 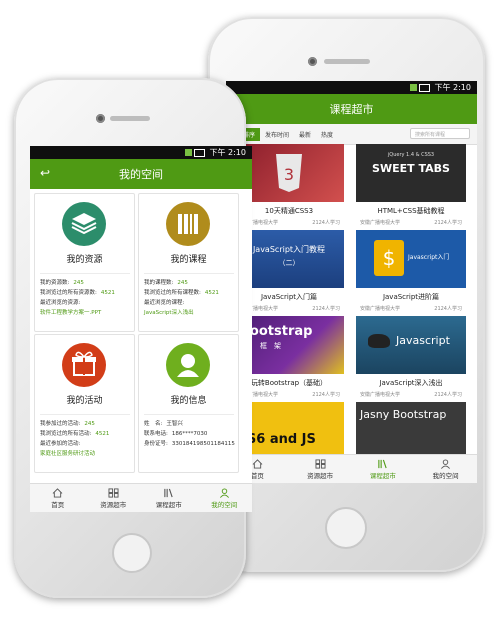 I want to click on recent-resource-link: 软件工程教学方案一.PPT, so click(x=70, y=313).